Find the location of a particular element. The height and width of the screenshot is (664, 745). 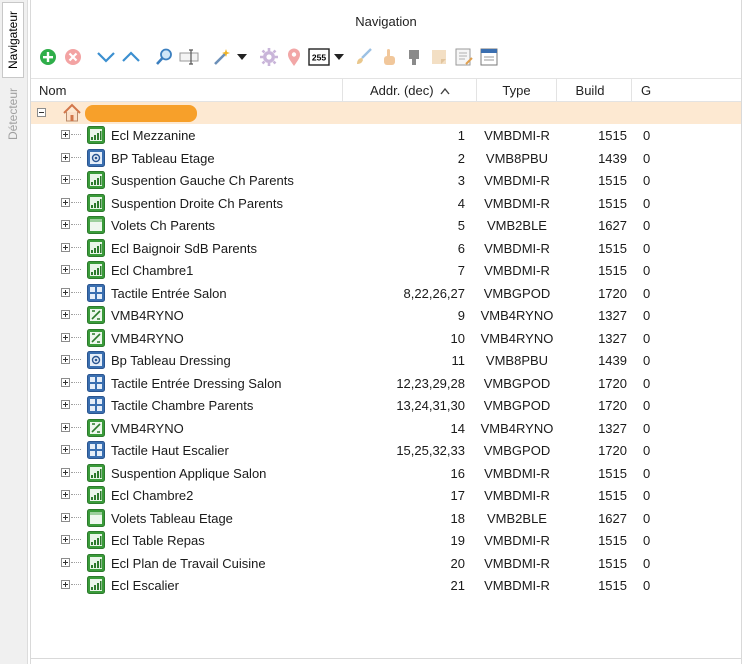

note-button is located at coordinates (439, 57).